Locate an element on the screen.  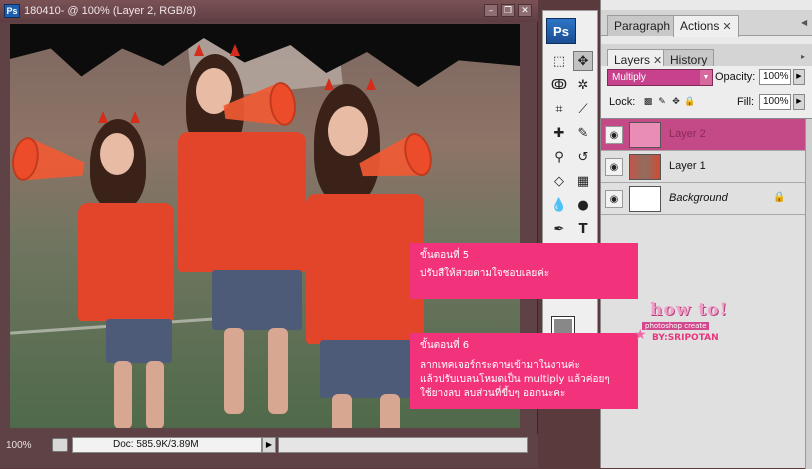
layer-name: Layer 2 is located at coordinates (687, 134).